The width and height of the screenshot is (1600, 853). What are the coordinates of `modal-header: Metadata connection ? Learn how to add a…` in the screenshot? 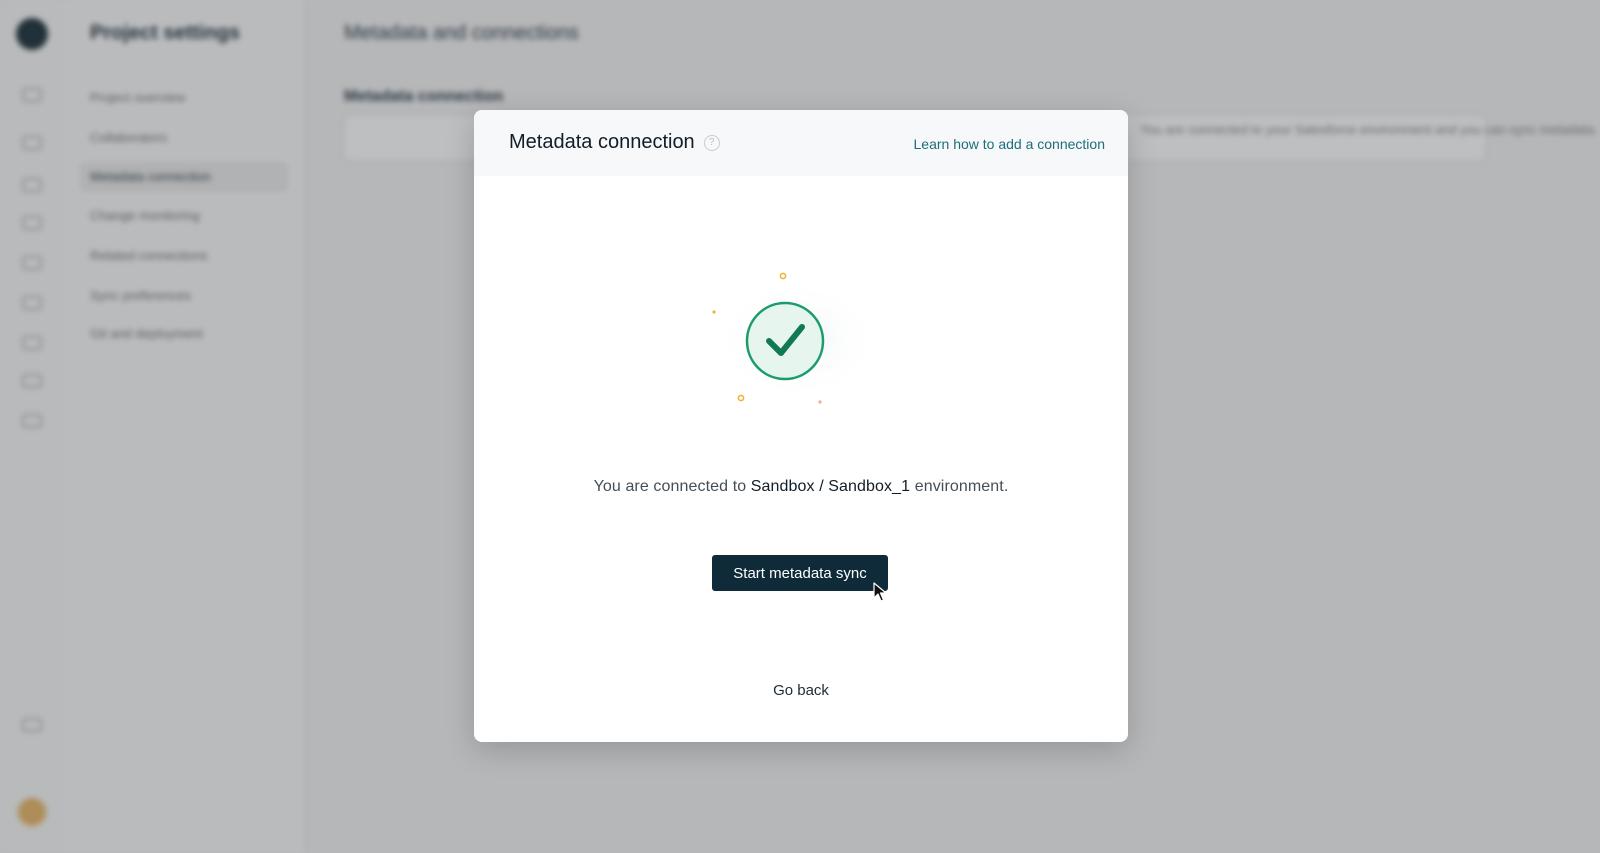 It's located at (801, 143).